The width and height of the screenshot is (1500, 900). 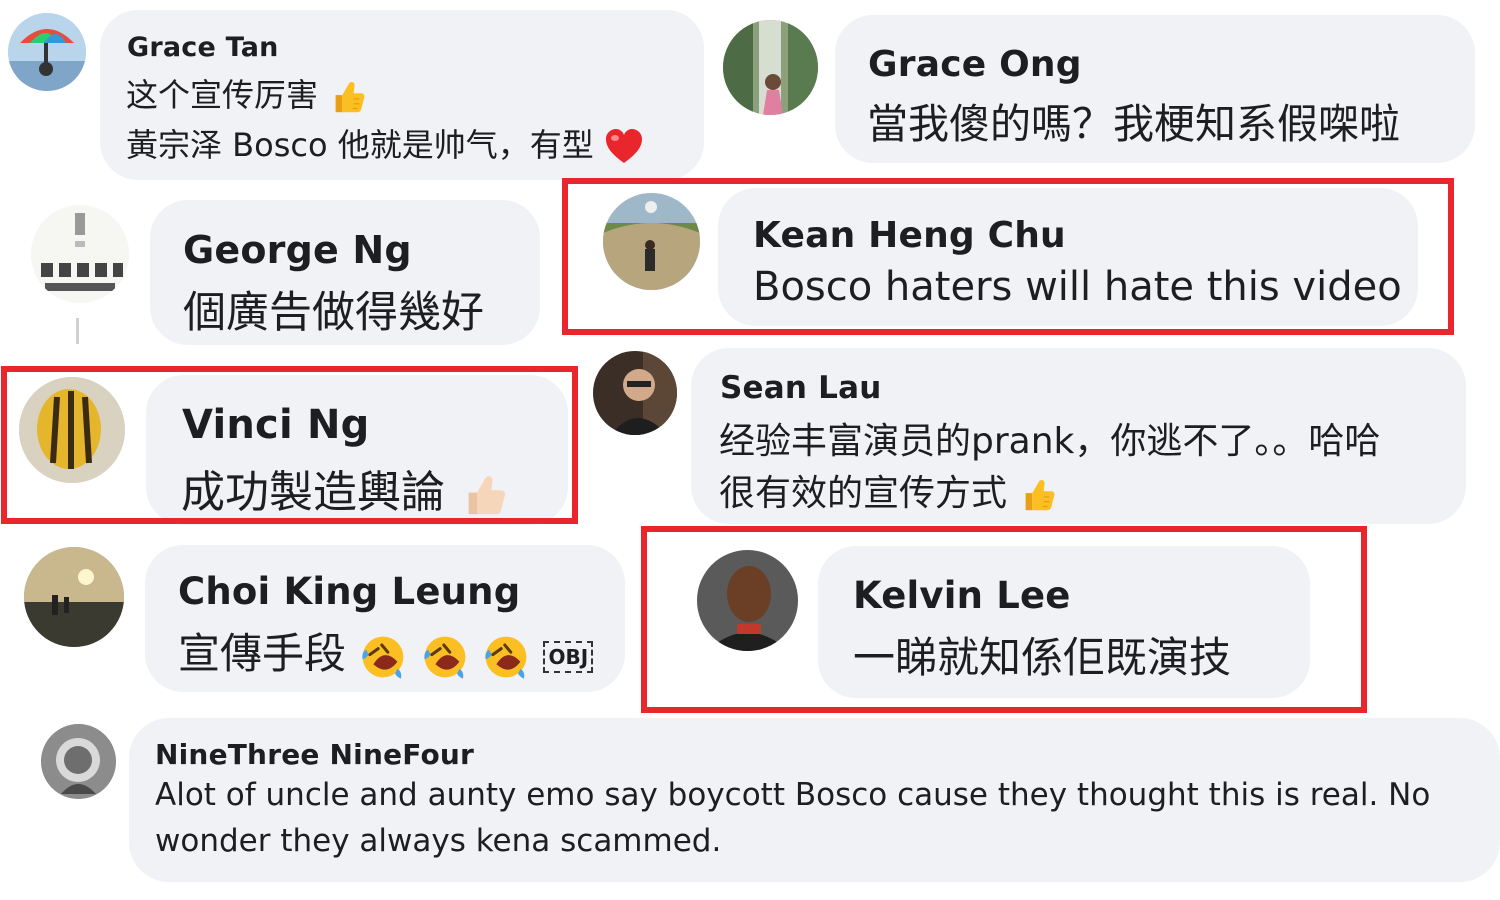 What do you see at coordinates (385, 143) in the screenshot?
I see `comment-text: 黃宗泽 Bosco 他就是帅气，有型` at bounding box center [385, 143].